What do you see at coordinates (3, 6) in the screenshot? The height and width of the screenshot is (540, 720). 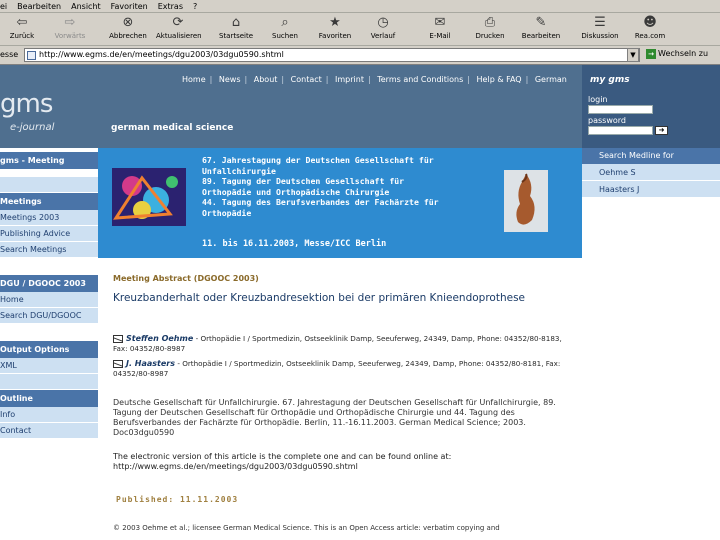 I see `menu-file: ei` at bounding box center [3, 6].